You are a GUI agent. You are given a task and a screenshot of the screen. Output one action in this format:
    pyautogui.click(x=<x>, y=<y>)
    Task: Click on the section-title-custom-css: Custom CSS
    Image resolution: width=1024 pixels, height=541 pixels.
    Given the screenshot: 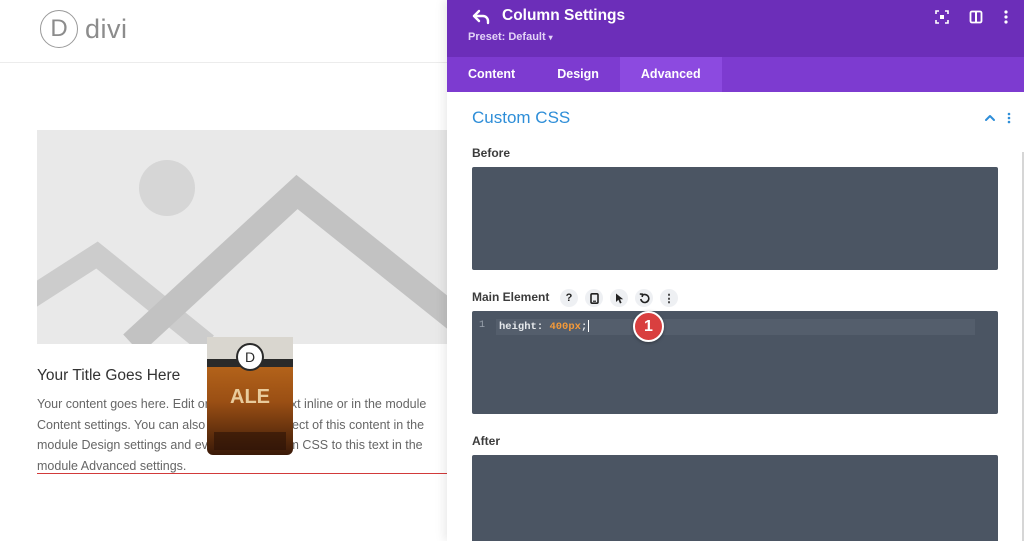 What is the action you would take?
    pyautogui.click(x=521, y=118)
    